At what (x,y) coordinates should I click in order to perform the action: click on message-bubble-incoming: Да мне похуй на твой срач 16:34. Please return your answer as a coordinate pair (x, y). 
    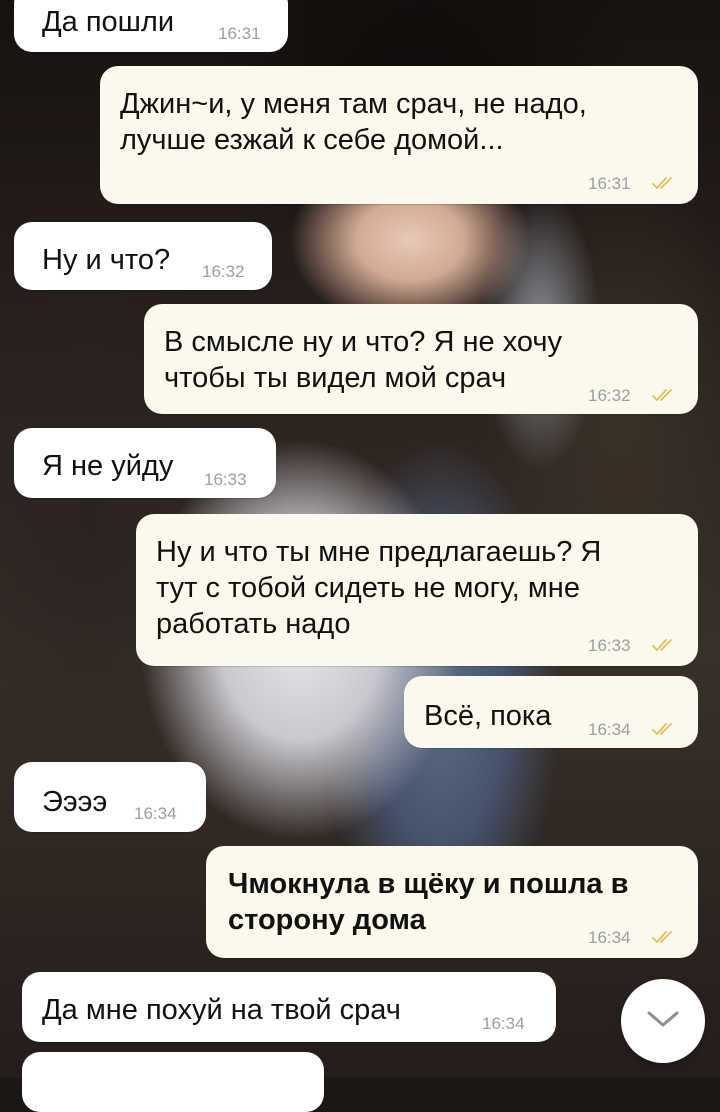
    Looking at the image, I should click on (289, 1007).